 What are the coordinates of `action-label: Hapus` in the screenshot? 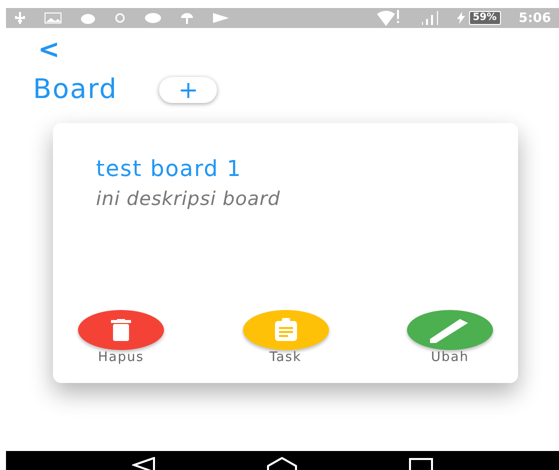 It's located at (121, 357).